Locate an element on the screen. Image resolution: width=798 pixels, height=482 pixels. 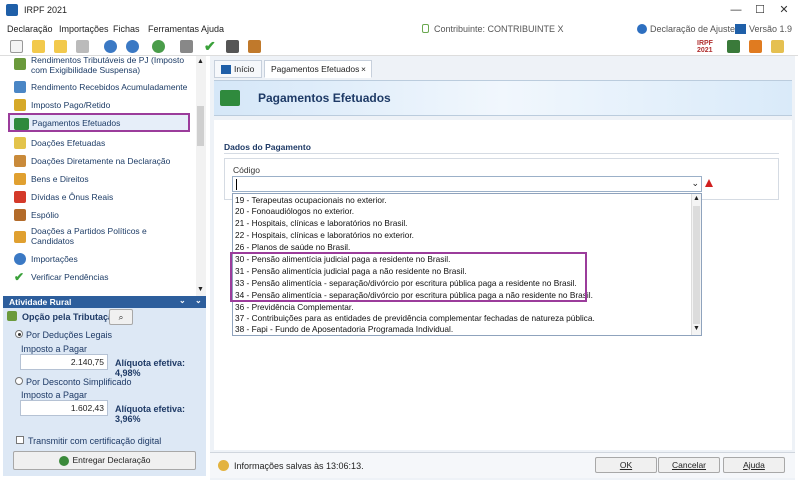
entregar-button: Entregar Declaração is located at coordinates (104, 460).